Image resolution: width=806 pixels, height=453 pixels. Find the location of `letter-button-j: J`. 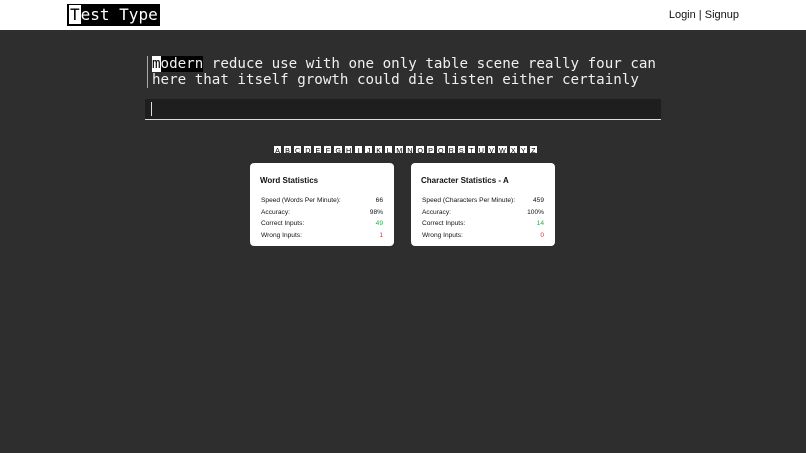

letter-button-j: J is located at coordinates (369, 150).